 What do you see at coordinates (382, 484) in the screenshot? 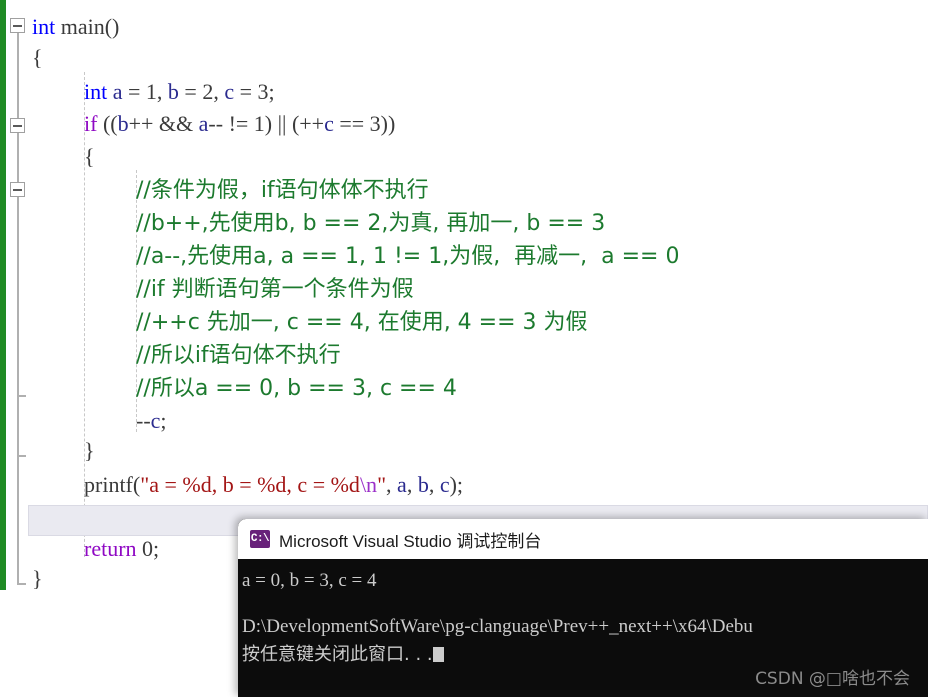
I see `code-token: "` at bounding box center [382, 484].